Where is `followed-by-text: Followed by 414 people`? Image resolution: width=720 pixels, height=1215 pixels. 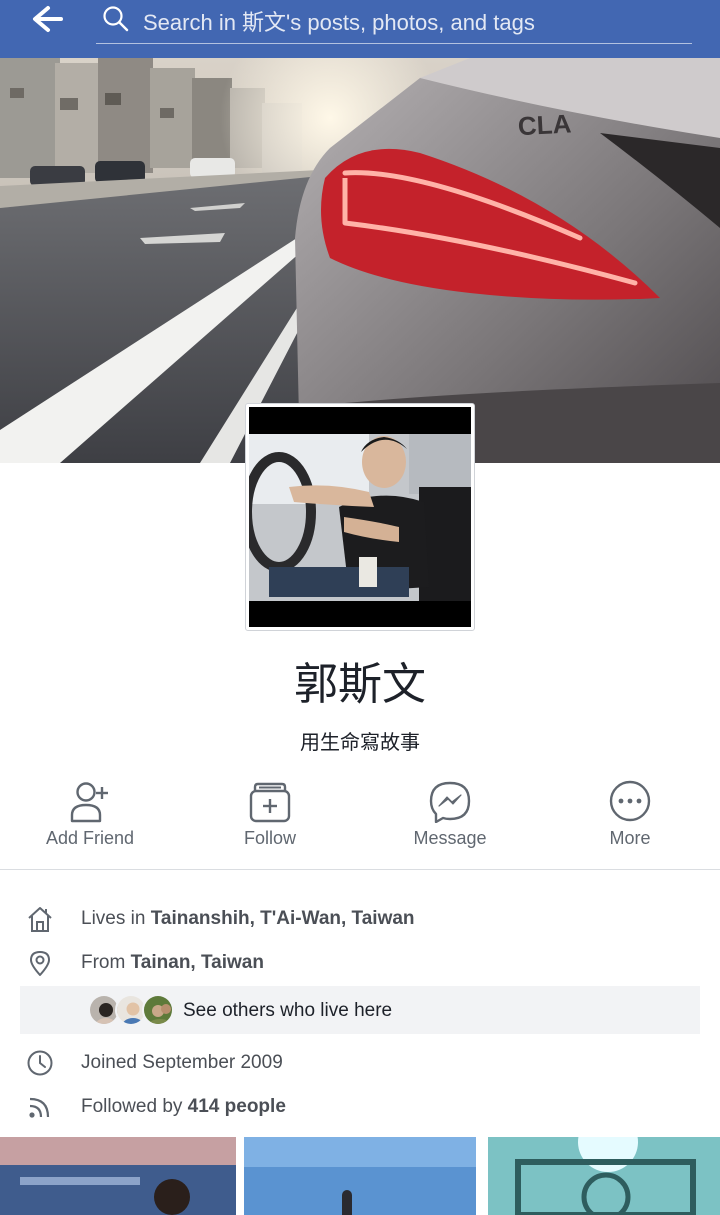
followed-by-text: Followed by 414 people is located at coordinates (183, 1107).